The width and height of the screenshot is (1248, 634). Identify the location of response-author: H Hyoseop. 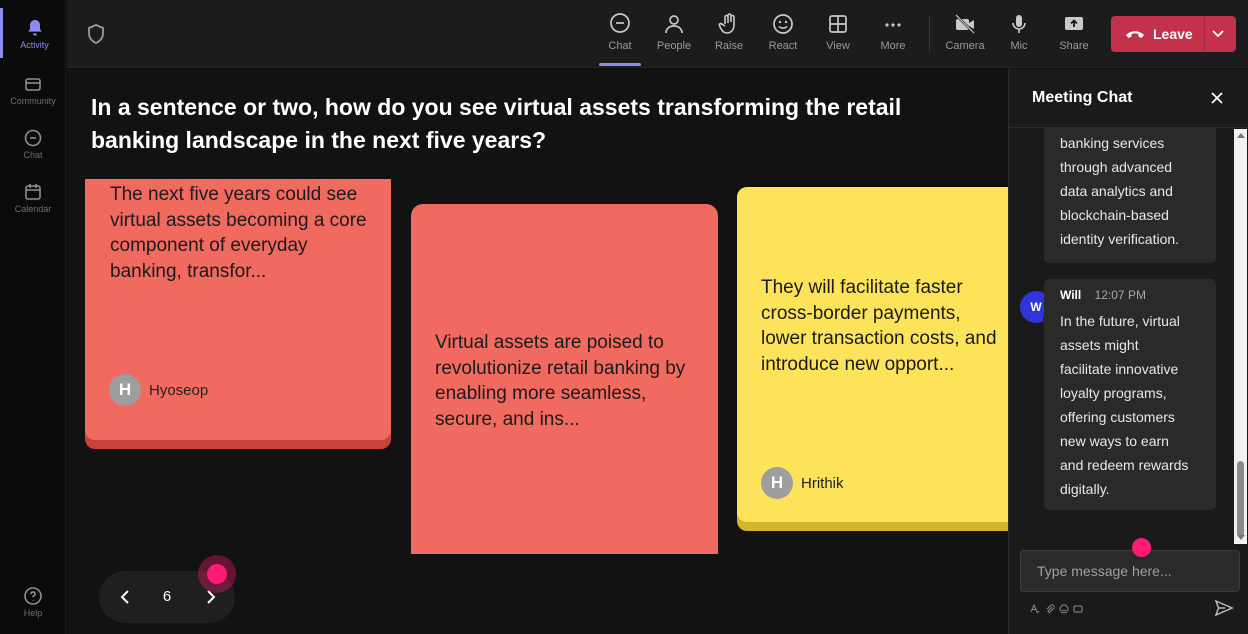
(158, 390).